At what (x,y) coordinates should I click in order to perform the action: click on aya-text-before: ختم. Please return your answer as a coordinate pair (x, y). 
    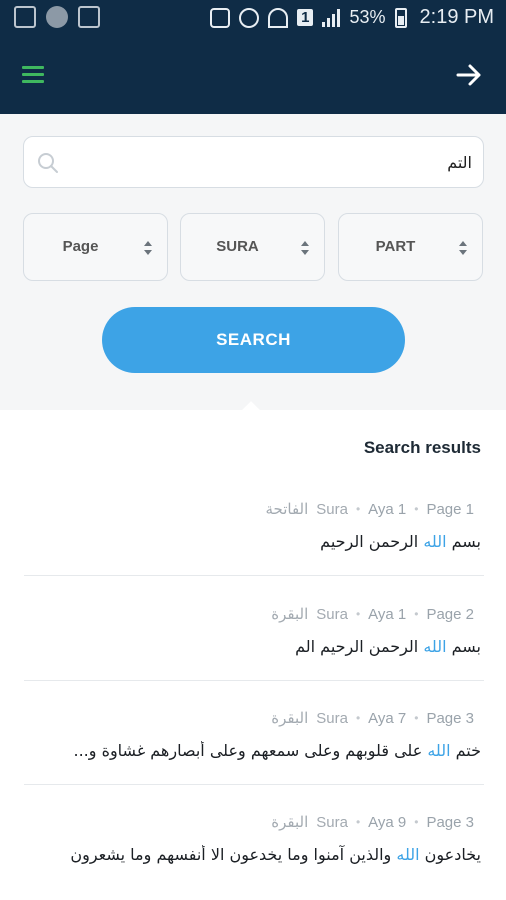
    Looking at the image, I should click on (465, 750).